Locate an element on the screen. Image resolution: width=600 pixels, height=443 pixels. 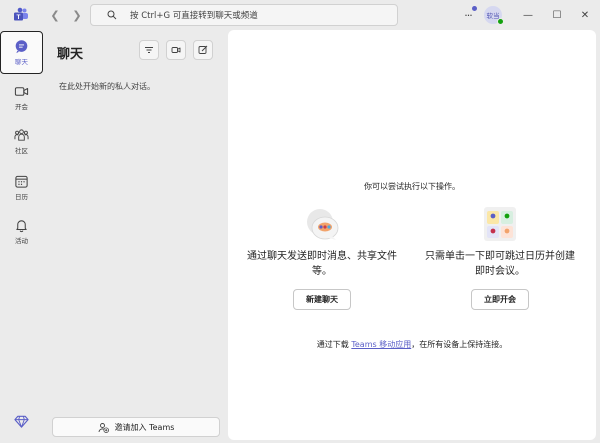
meet-now-action-button: 立即开会 is located at coordinates (500, 299).